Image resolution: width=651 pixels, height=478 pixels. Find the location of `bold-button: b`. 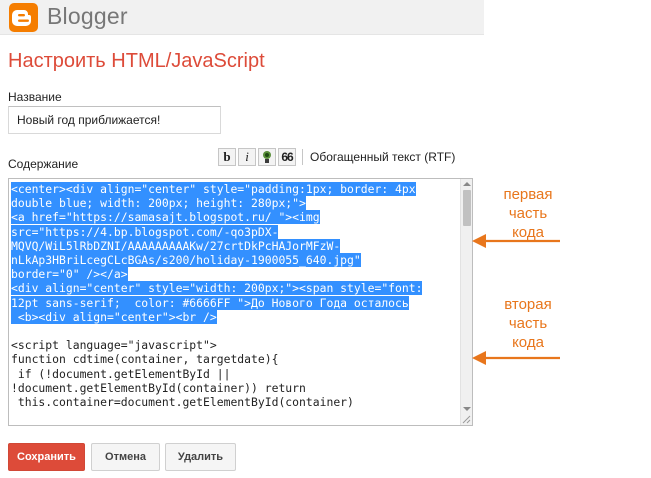

bold-button: b is located at coordinates (227, 157).